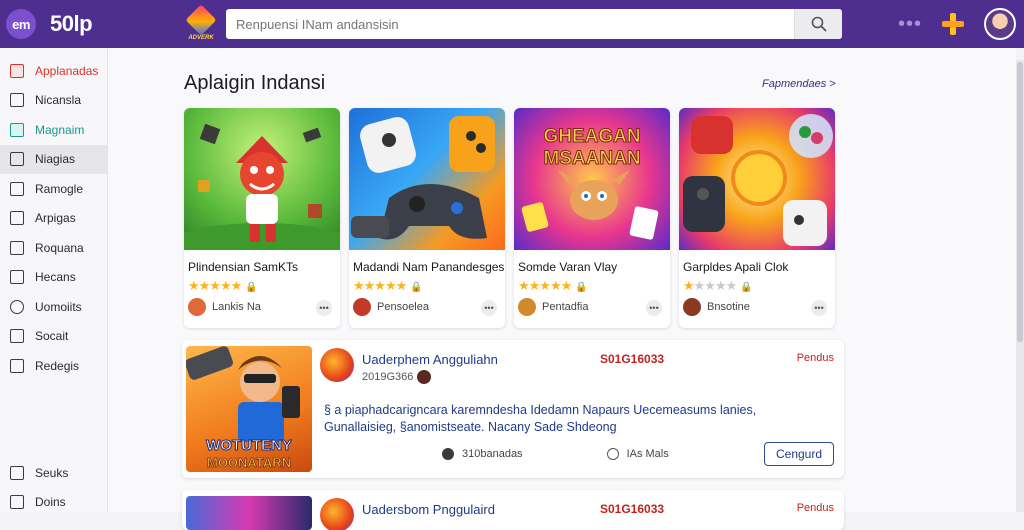 This screenshot has width=1024, height=530. Describe the element at coordinates (591, 158) in the screenshot. I see `svg-text: MSAANAN` at that location.